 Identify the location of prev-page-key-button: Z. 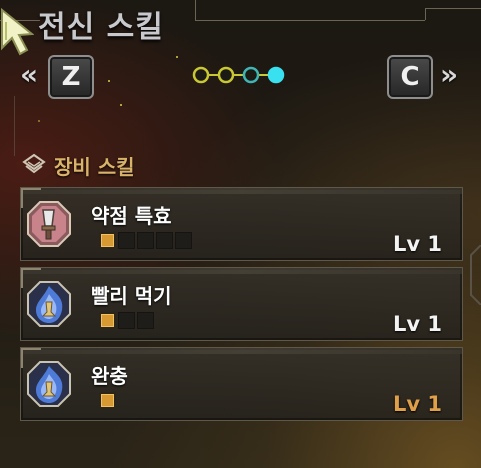
(71, 77).